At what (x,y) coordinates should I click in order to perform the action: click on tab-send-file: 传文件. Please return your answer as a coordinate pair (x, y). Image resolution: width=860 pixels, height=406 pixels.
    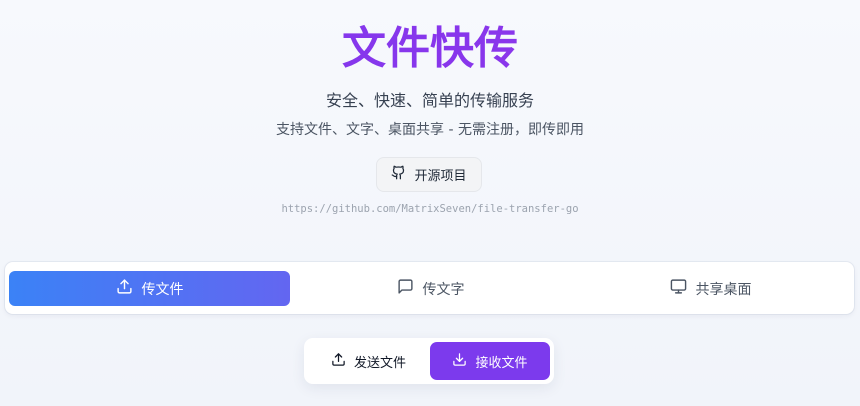
    Looking at the image, I should click on (149, 288).